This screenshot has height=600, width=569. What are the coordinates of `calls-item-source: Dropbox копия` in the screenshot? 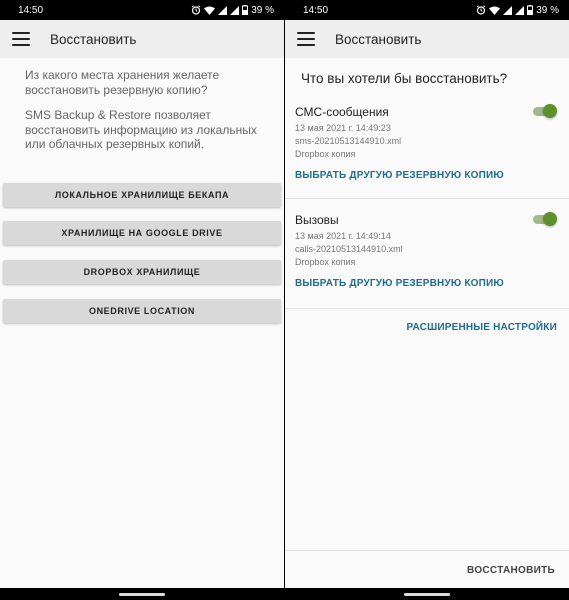 It's located at (325, 262).